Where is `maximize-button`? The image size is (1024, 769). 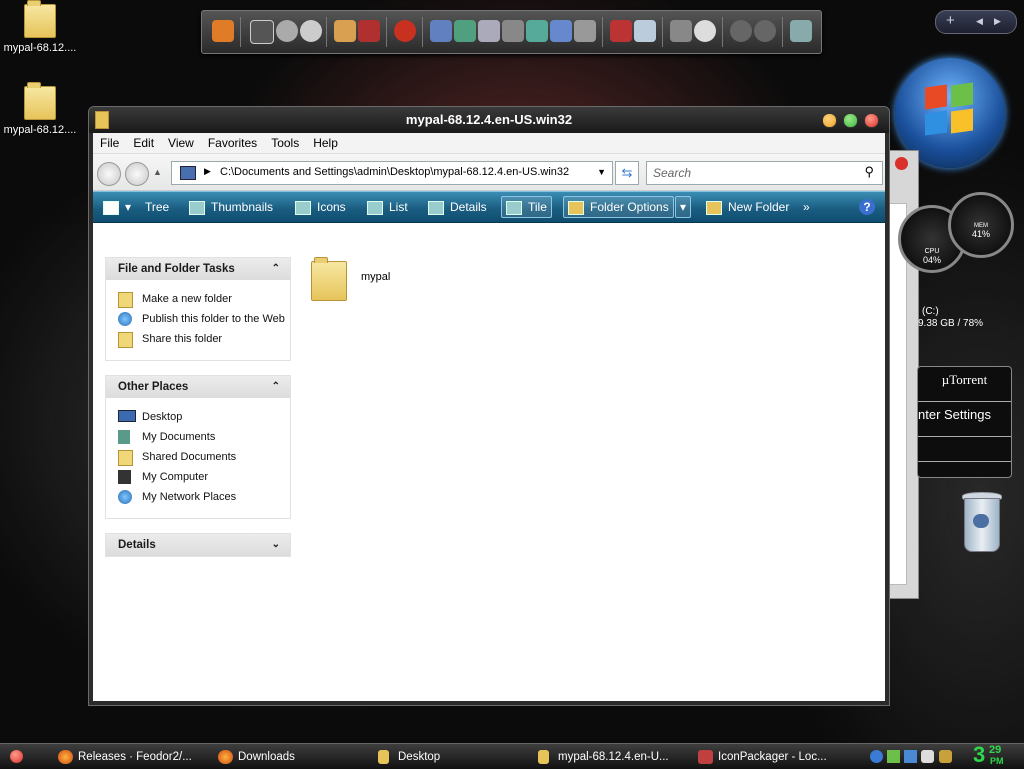 maximize-button is located at coordinates (850, 120).